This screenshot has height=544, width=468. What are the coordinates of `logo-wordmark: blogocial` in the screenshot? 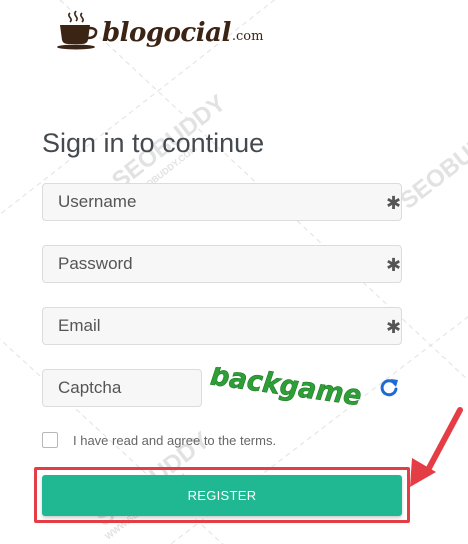 It's located at (166, 33).